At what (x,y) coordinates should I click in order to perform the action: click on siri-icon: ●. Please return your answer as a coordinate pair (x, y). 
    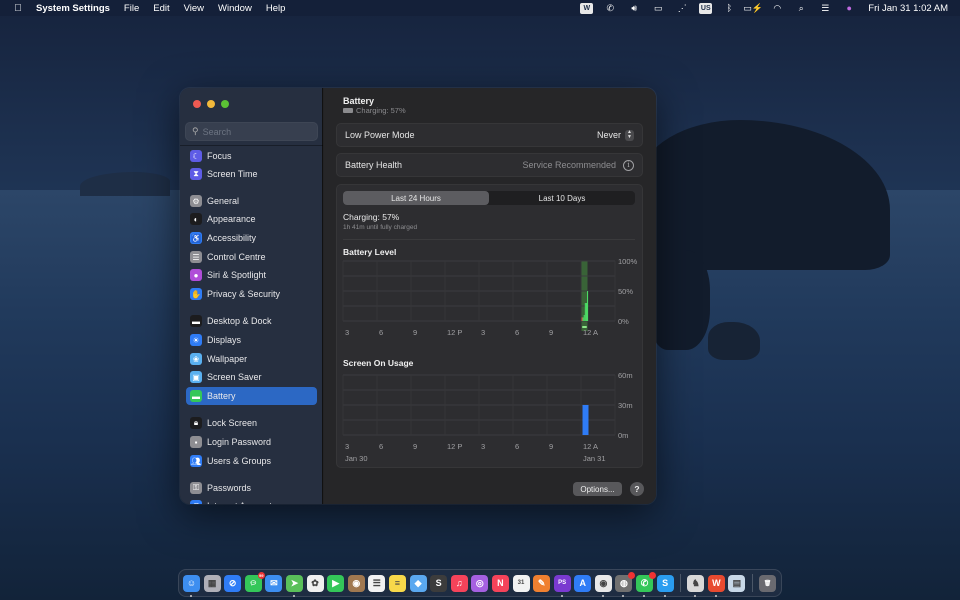
    Looking at the image, I should click on (849, 8).